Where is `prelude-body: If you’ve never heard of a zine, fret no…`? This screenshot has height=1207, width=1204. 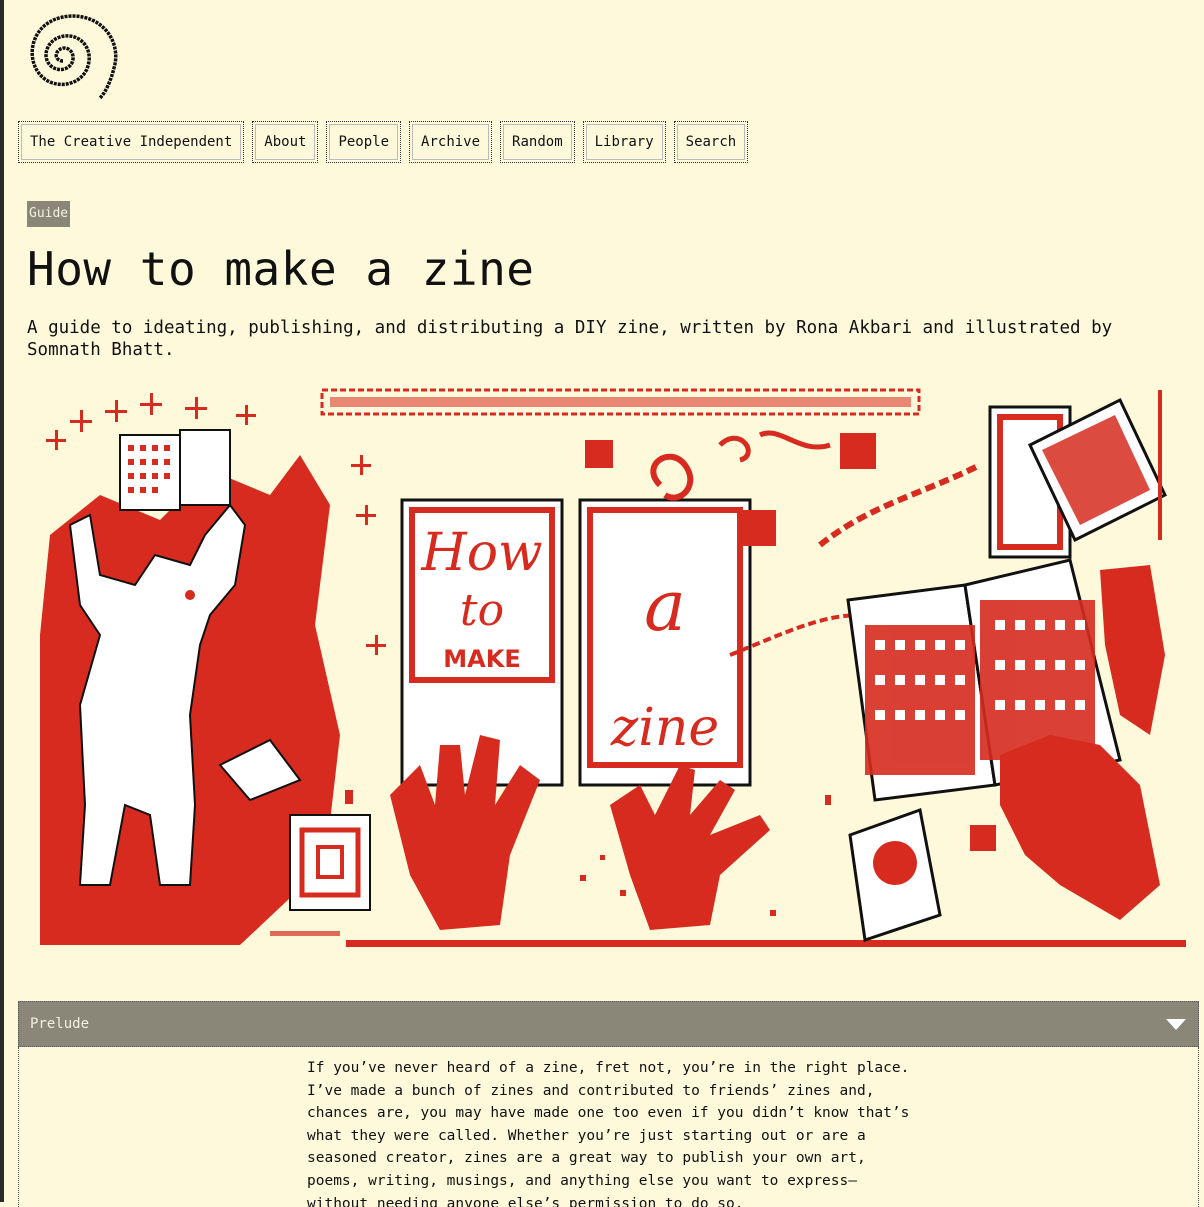
prelude-body: If you’ve never heard of a zine, fret no… is located at coordinates (608, 1127).